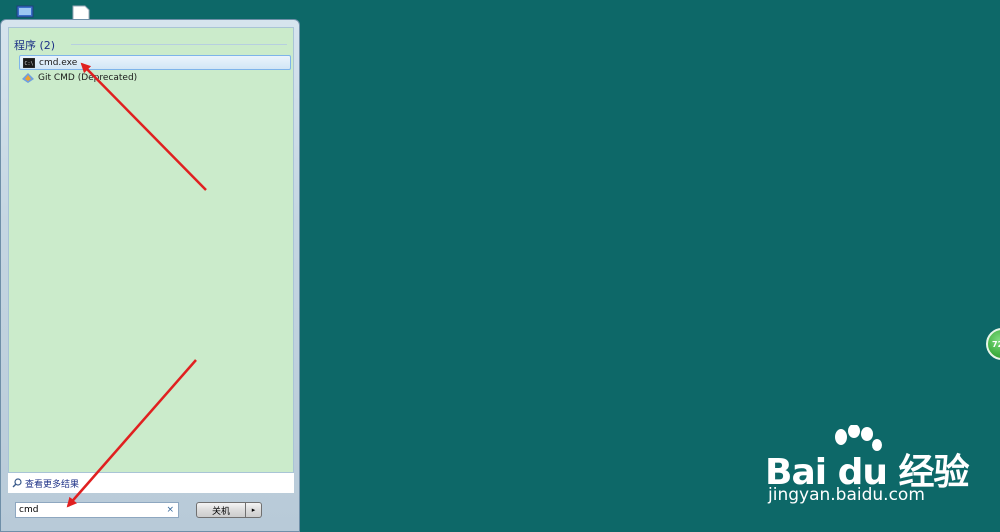 This screenshot has width=1000, height=532. What do you see at coordinates (25, 12) in the screenshot?
I see `computer-desktop-icon` at bounding box center [25, 12].